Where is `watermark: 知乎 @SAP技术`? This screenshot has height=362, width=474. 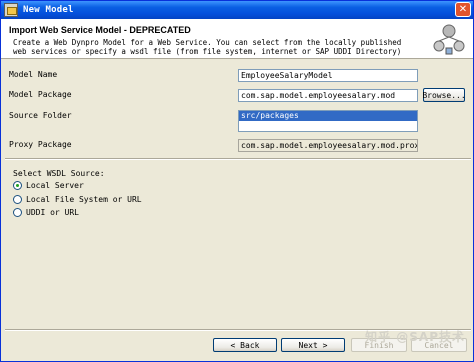 watermark: 知乎 @SAP技术 is located at coordinates (415, 337).